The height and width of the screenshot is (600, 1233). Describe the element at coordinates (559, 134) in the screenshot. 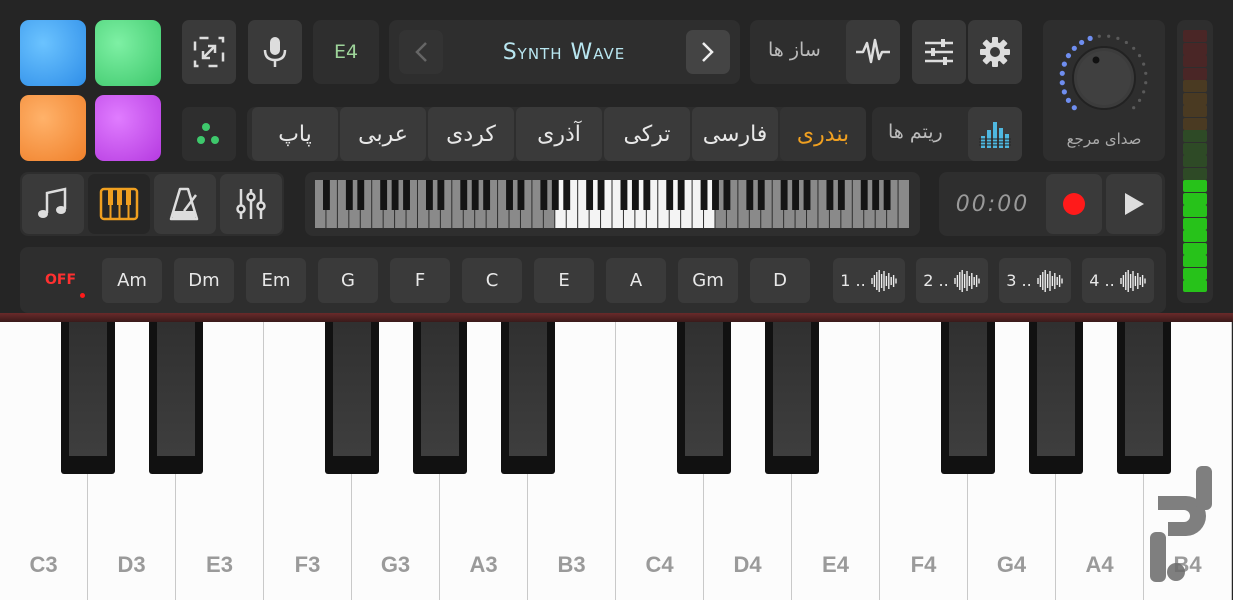

I see `style-button-3: آذری` at that location.